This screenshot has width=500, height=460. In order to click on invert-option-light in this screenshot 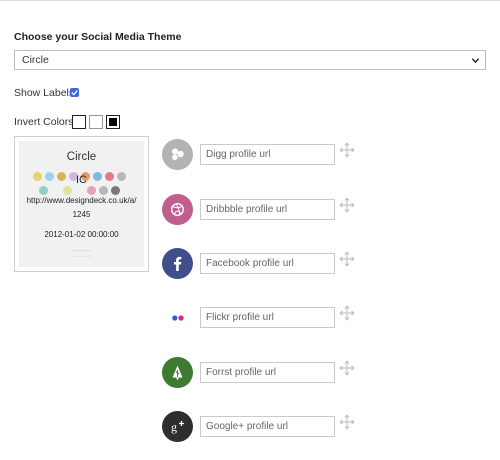, I will do `click(96, 122)`.